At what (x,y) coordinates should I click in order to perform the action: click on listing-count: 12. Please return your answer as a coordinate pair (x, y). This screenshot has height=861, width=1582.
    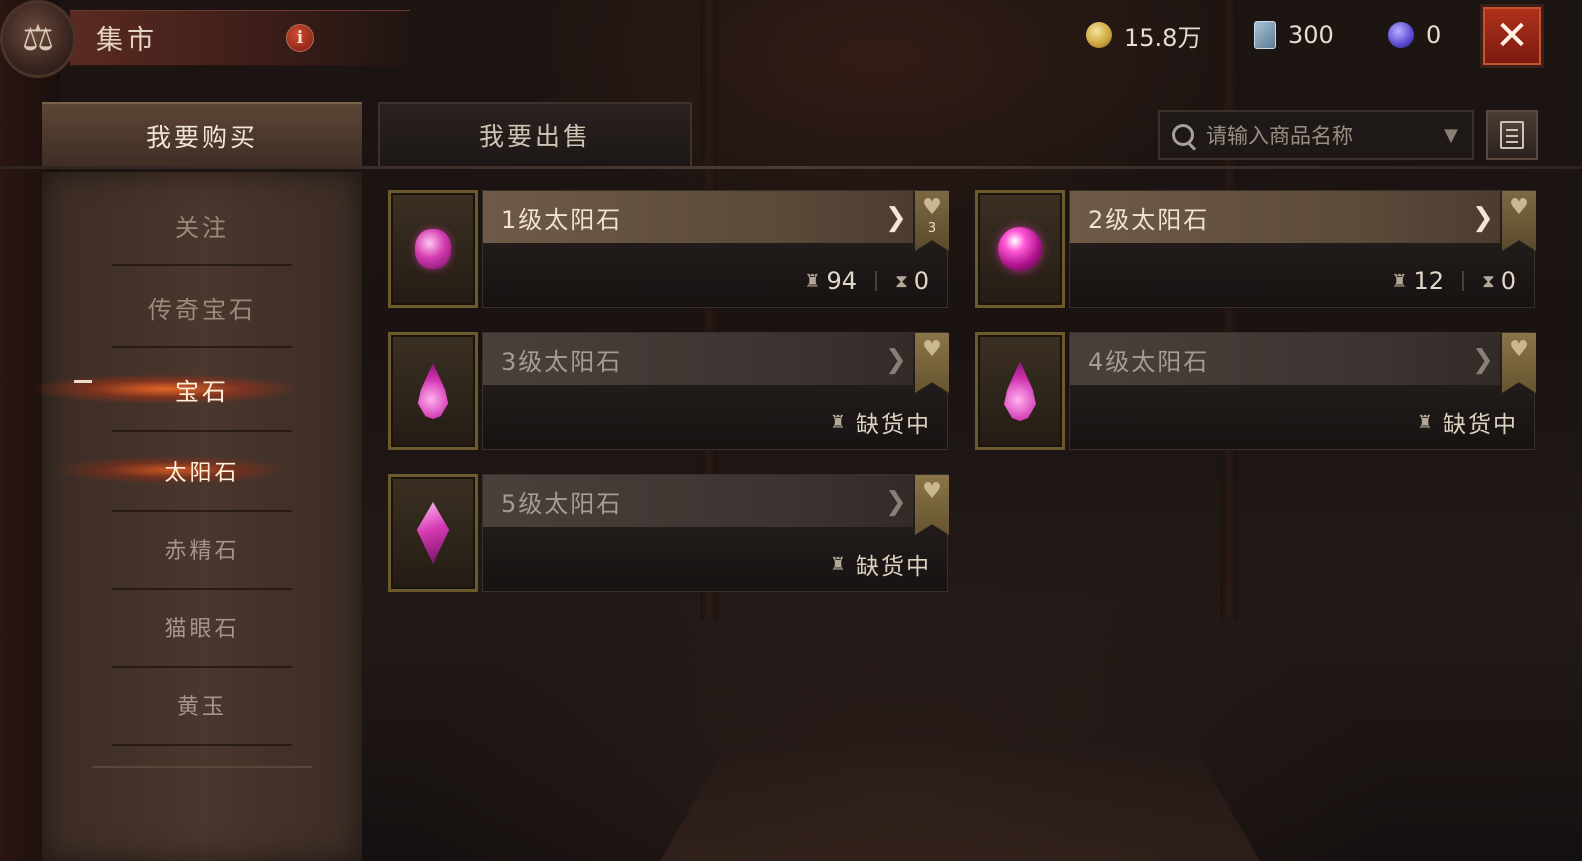
    Looking at the image, I should click on (1429, 281).